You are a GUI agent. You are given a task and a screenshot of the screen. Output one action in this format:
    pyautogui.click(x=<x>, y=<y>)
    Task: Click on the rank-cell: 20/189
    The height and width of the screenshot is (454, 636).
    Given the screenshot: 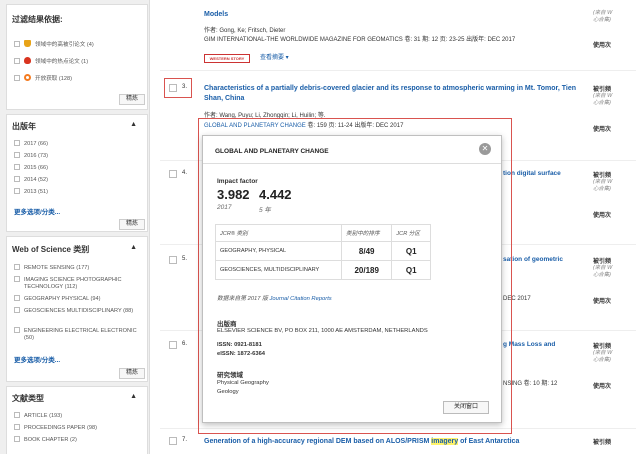 What is the action you would take?
    pyautogui.click(x=366, y=270)
    